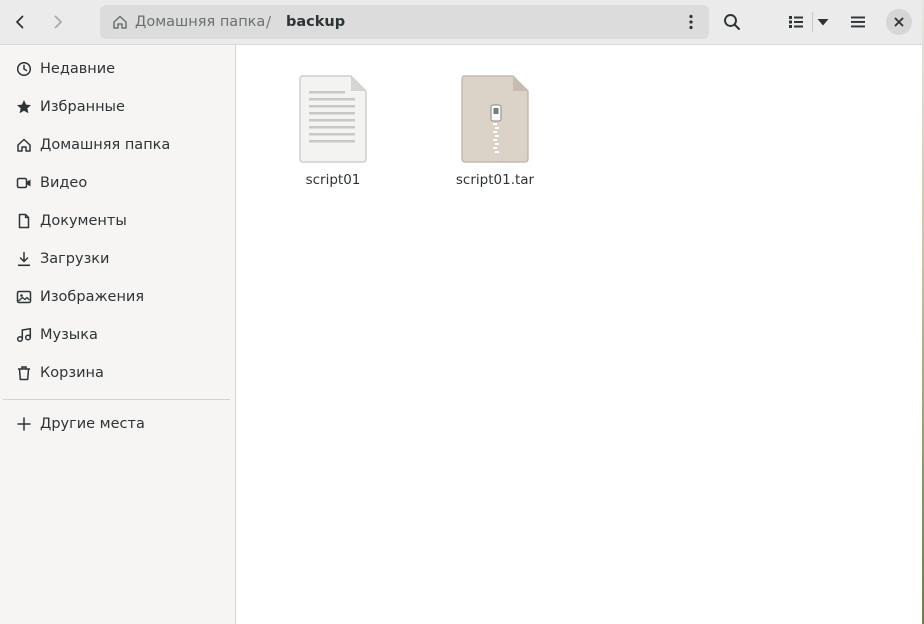 This screenshot has height=624, width=924. I want to click on file-item: script01, so click(333, 138).